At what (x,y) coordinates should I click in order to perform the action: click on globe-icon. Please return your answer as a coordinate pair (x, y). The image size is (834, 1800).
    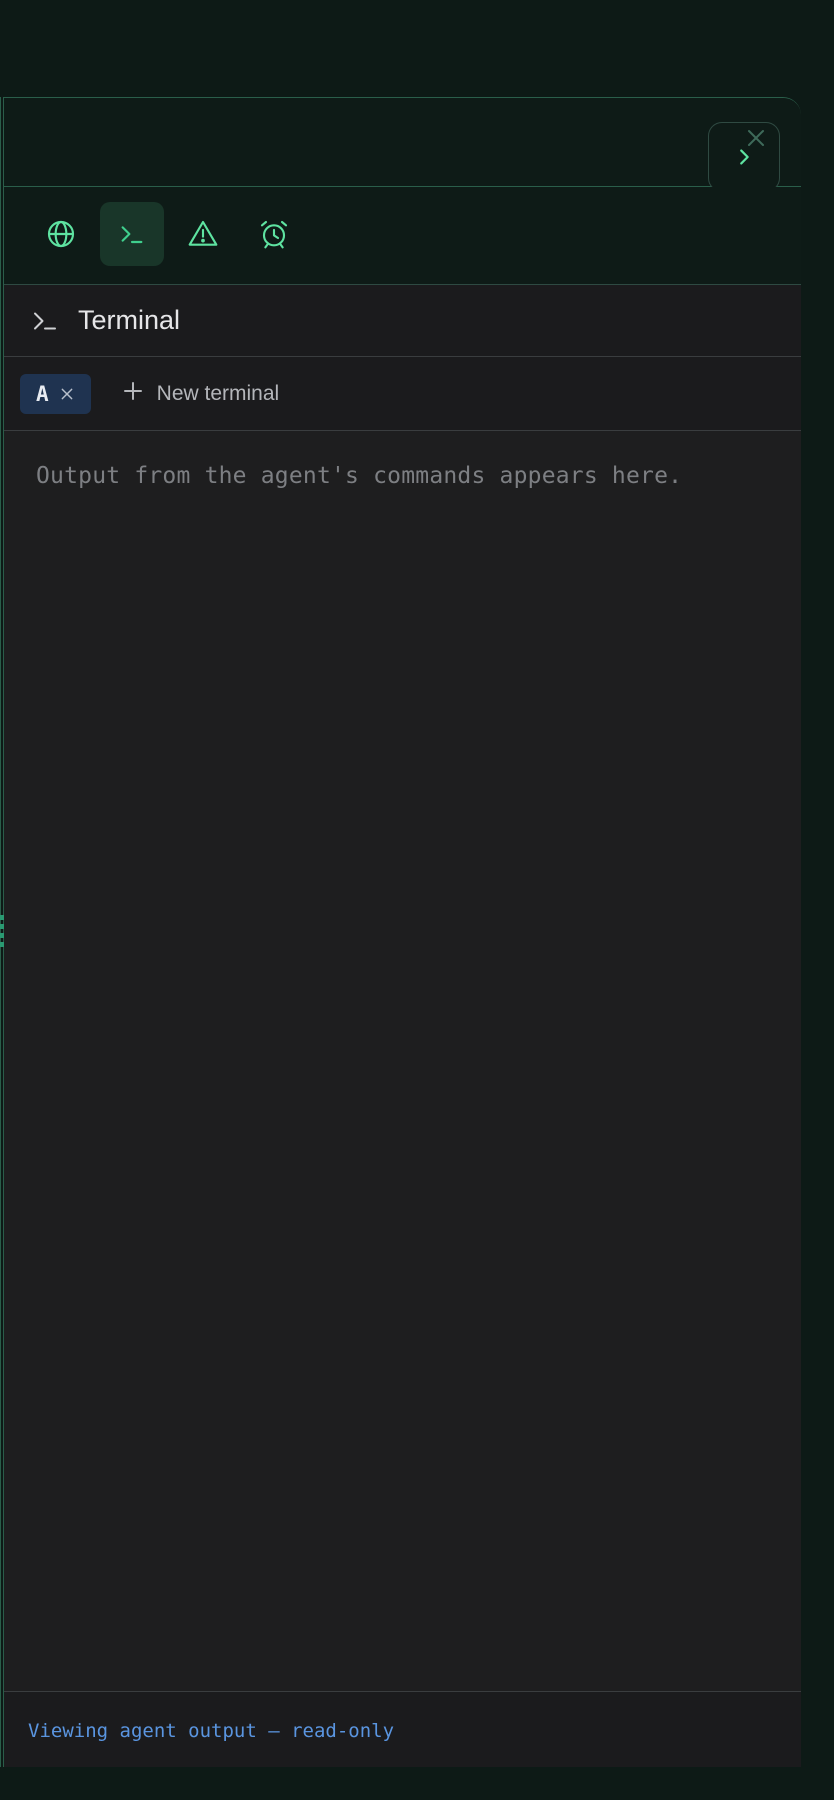
    Looking at the image, I should click on (61, 234).